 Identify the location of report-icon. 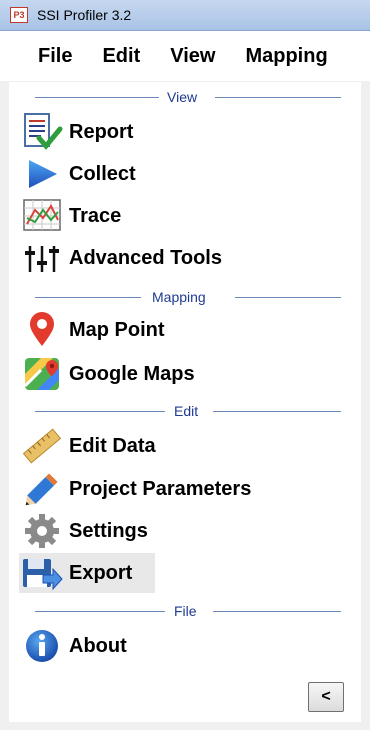
(42, 132).